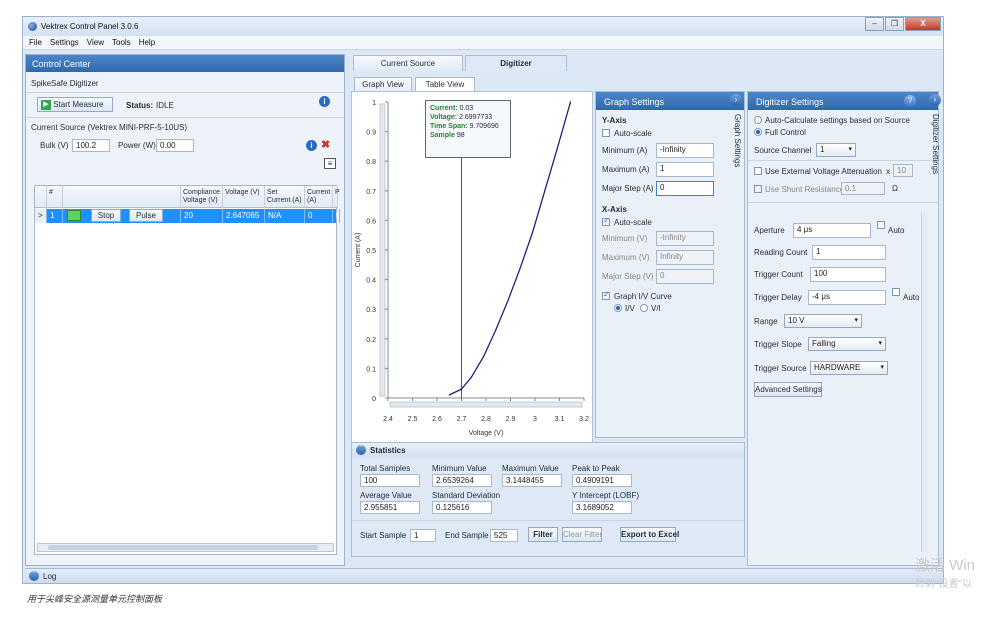 Image resolution: width=995 pixels, height=618 pixels. What do you see at coordinates (644, 308) in the screenshot?
I see `vi-radio` at bounding box center [644, 308].